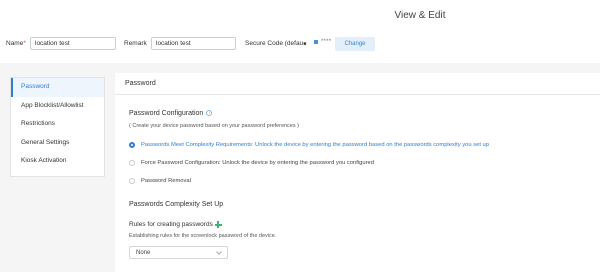 Image resolution: width=600 pixels, height=272 pixels. Describe the element at coordinates (57, 106) in the screenshot. I see `sidebar-item-app-blocklist: App Blocklist/Allowlist` at that location.